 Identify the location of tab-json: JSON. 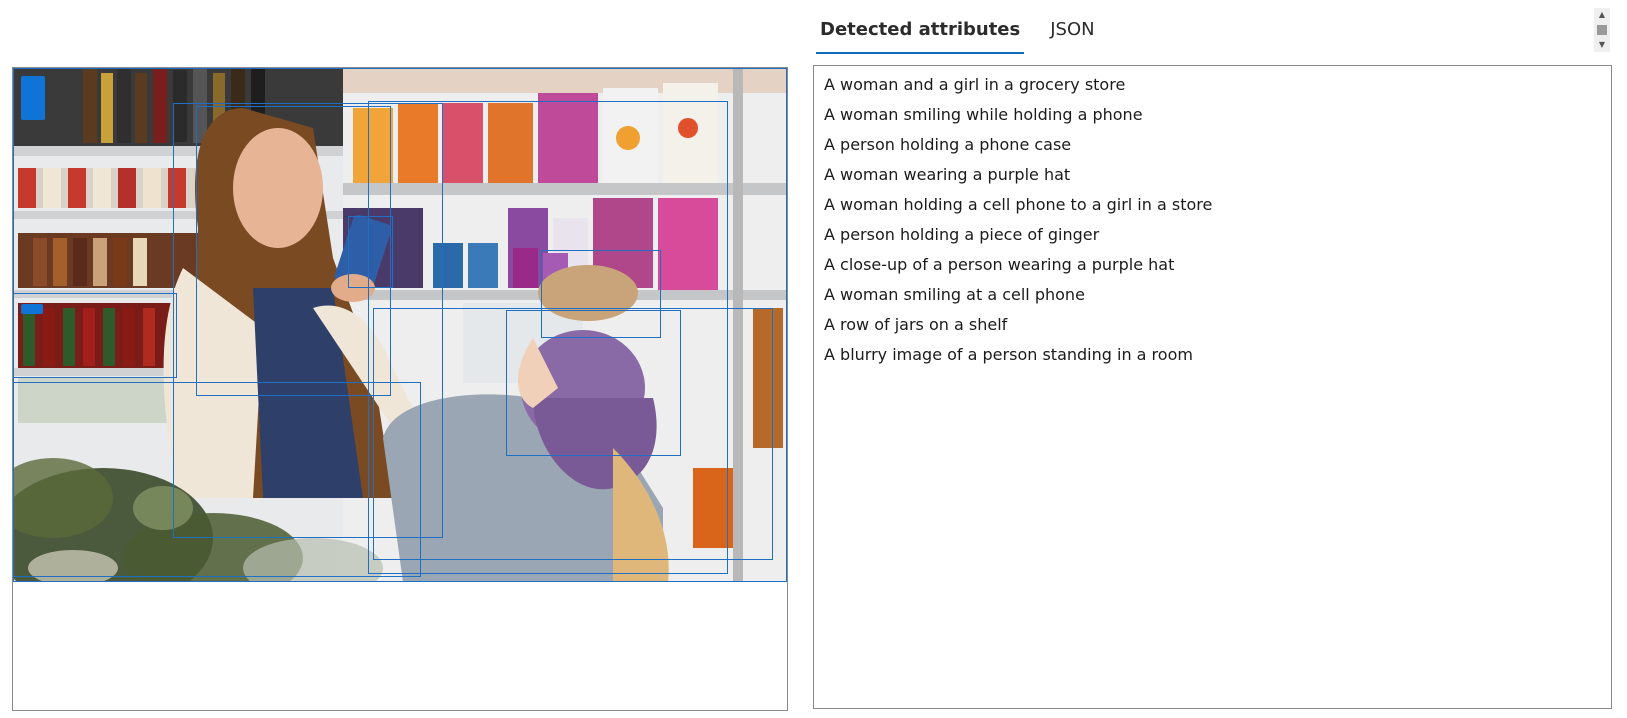
(1072, 34).